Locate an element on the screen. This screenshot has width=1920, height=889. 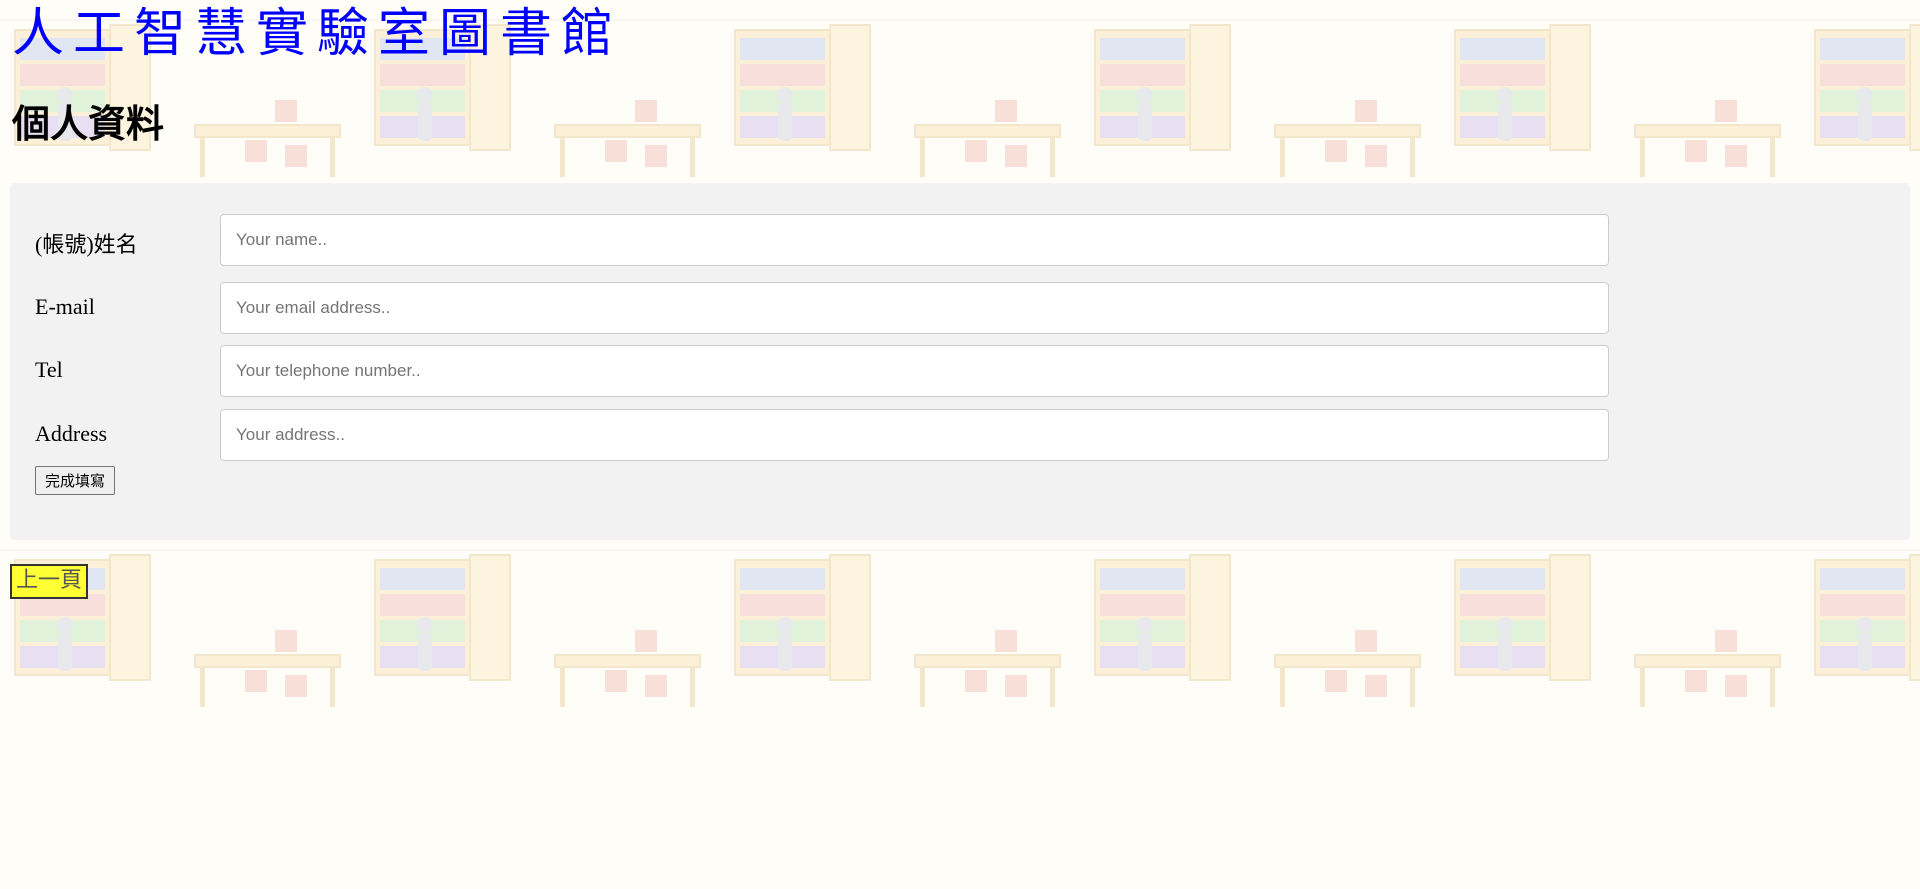
name-input is located at coordinates (914, 240).